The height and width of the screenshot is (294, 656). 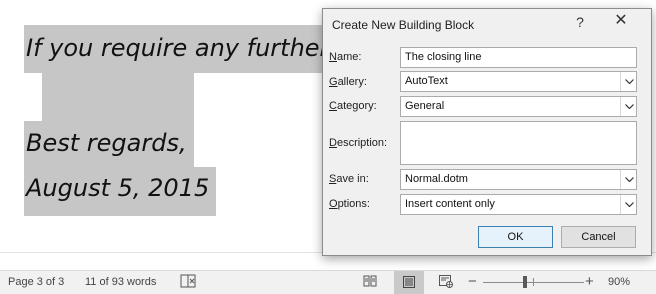 I want to click on save-in-label: Save in:, so click(x=349, y=179).